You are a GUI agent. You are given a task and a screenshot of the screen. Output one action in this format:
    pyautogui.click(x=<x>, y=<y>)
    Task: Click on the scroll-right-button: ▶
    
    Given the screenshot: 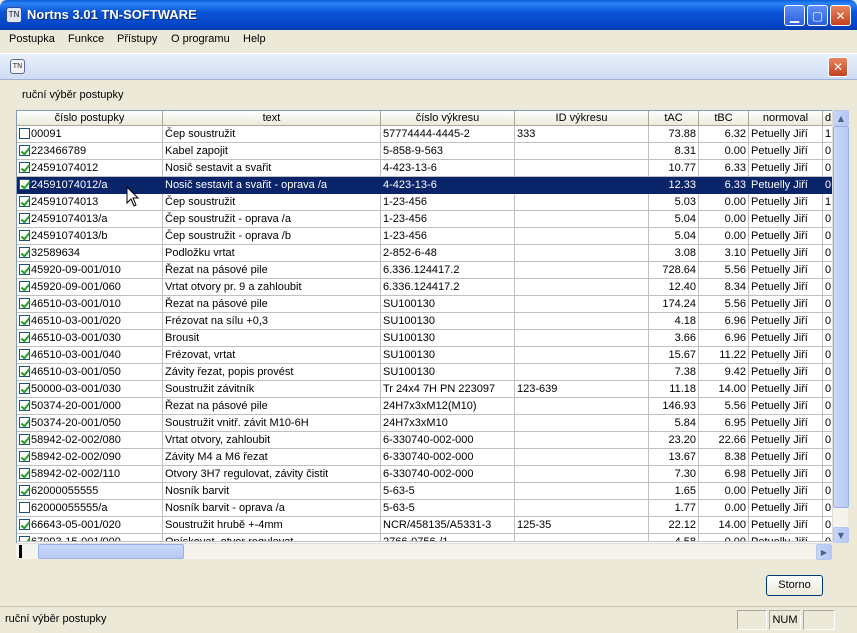 What is the action you would take?
    pyautogui.click(x=824, y=552)
    